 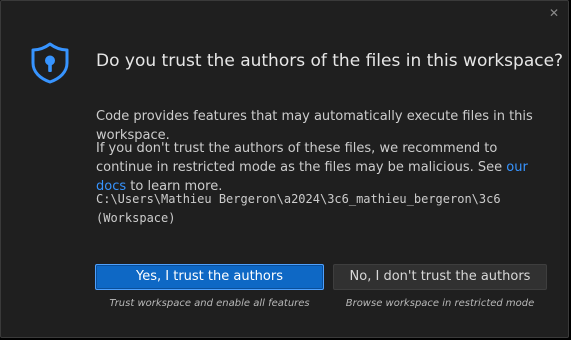 What do you see at coordinates (440, 303) in the screenshot?
I see `restricted-button-caption: Browse workspace in restricted mode` at bounding box center [440, 303].